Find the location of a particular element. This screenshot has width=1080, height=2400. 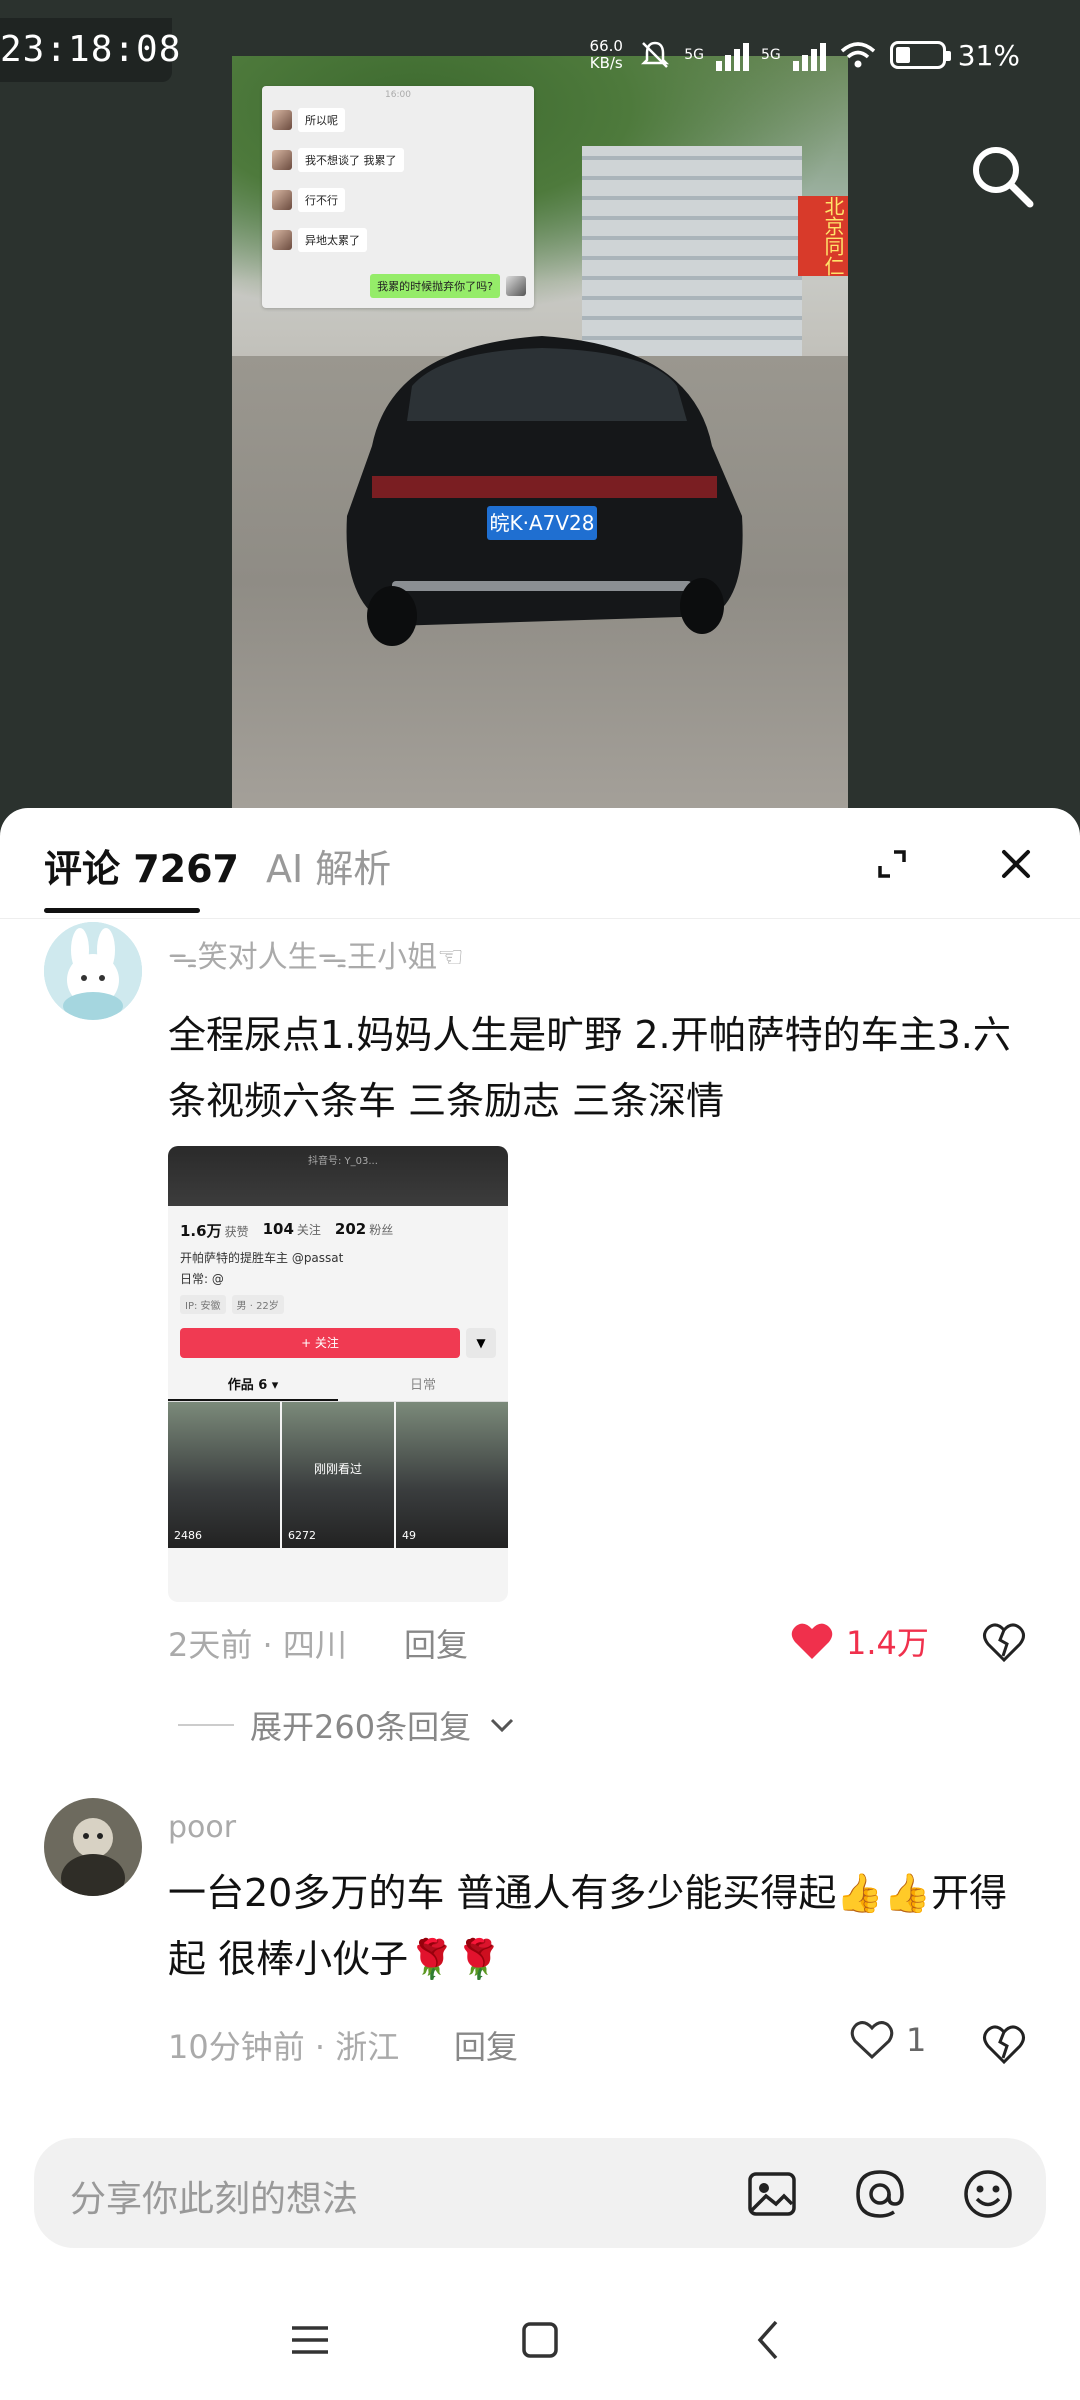

tab-underline is located at coordinates (122, 910).